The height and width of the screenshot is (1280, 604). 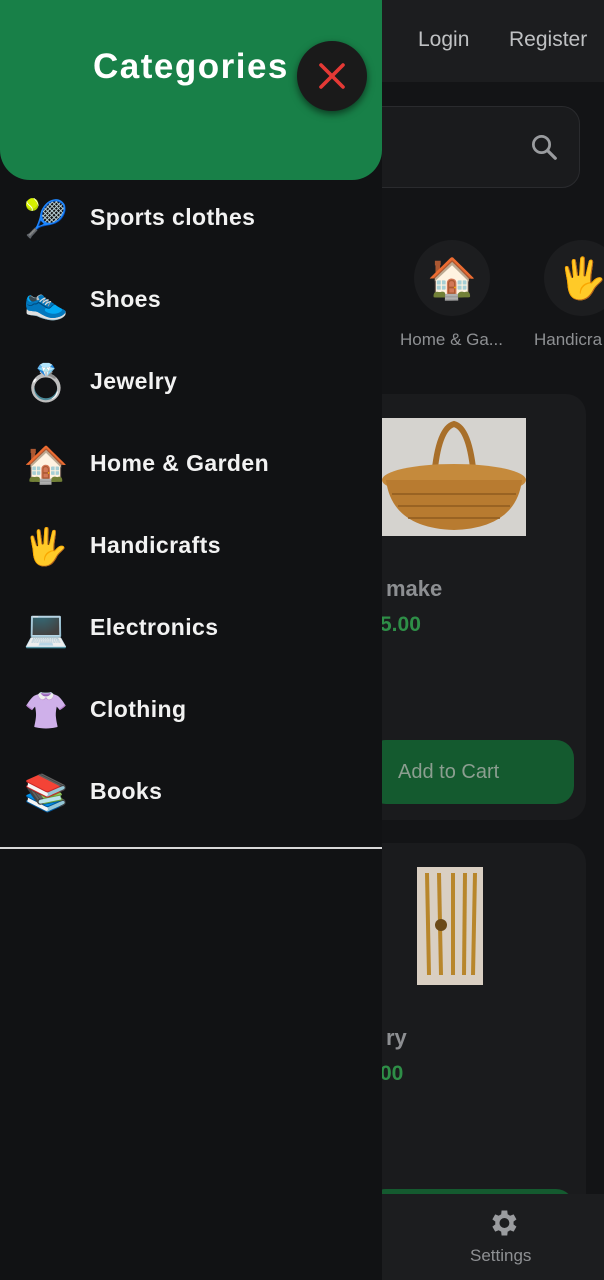 What do you see at coordinates (191, 711) in the screenshot?
I see `drawer-item-clothing: 👚 Clothing` at bounding box center [191, 711].